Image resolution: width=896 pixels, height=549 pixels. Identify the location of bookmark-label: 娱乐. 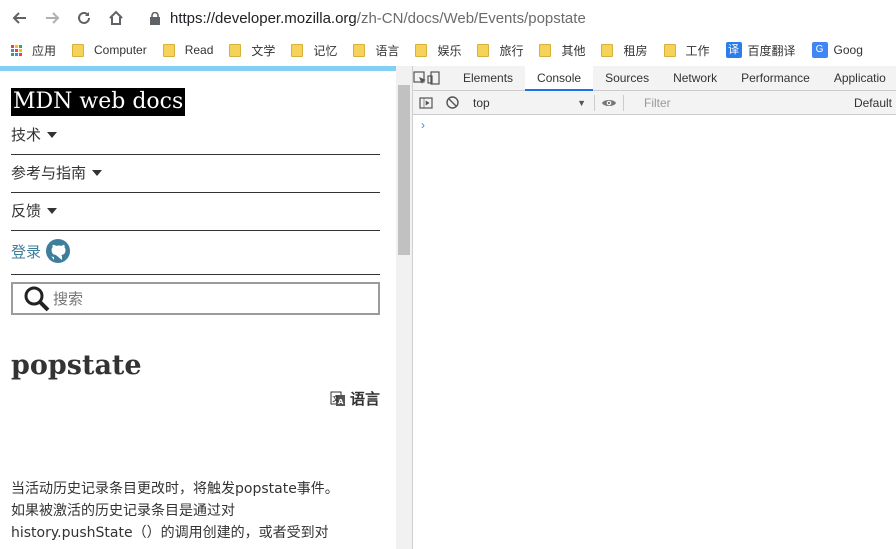
(449, 50).